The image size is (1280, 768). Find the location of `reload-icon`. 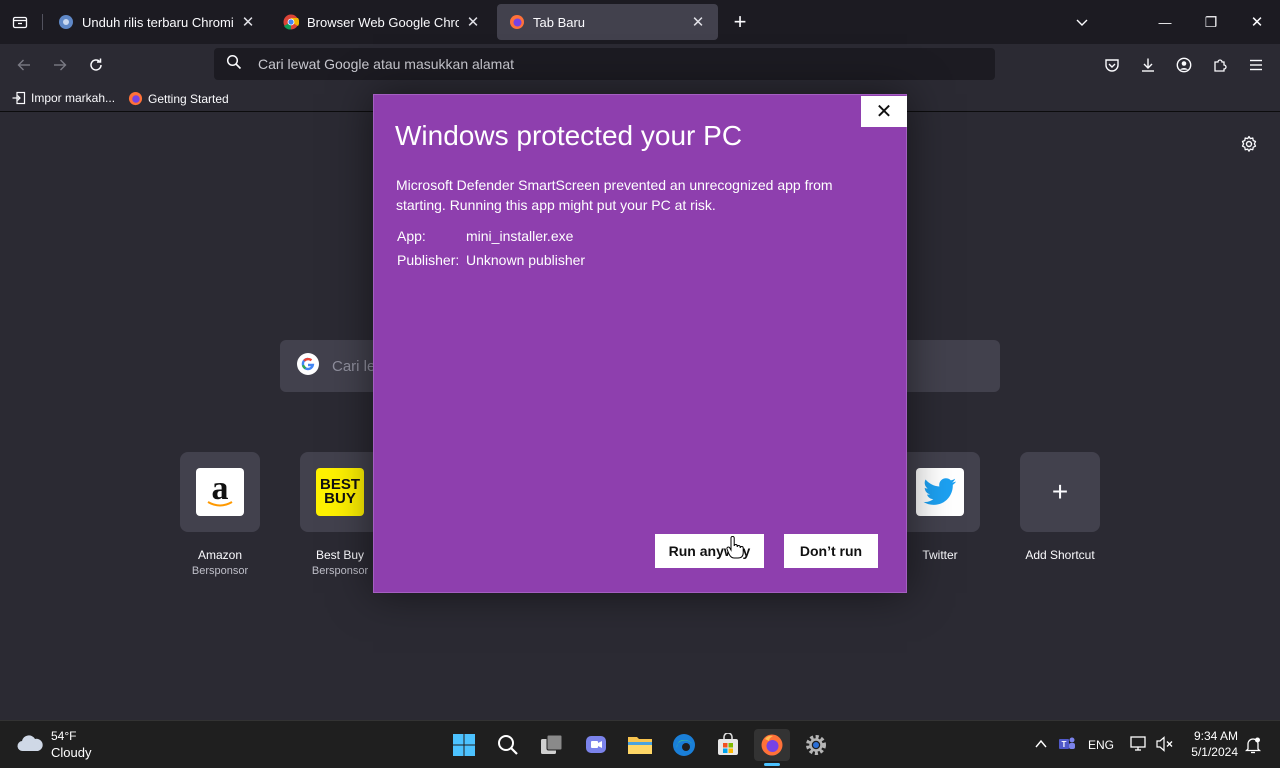

reload-icon is located at coordinates (96, 65).